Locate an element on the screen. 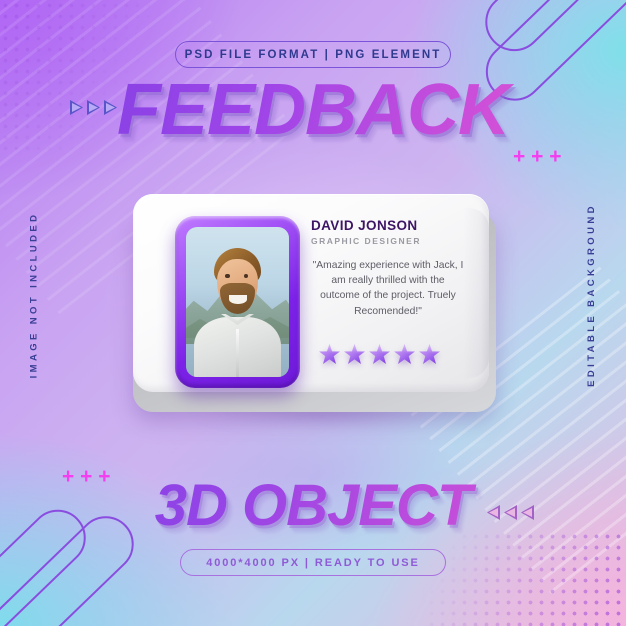  format-badge: PSD FILE FORMAT | PNG ELEMENT is located at coordinates (313, 54).